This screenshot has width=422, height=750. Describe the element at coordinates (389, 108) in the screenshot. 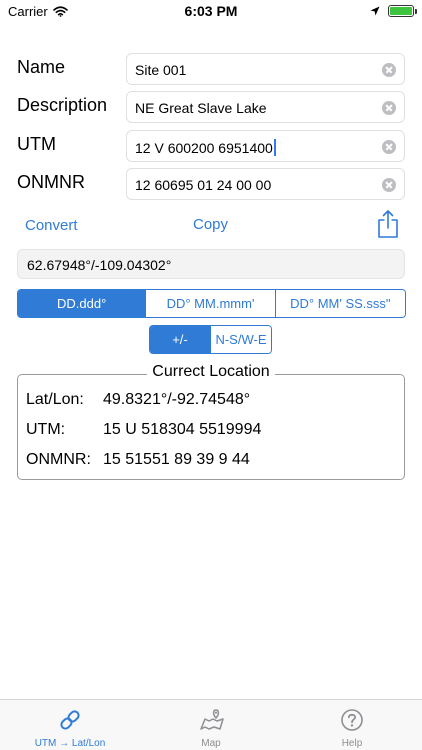

I see `clear-description-icon` at that location.